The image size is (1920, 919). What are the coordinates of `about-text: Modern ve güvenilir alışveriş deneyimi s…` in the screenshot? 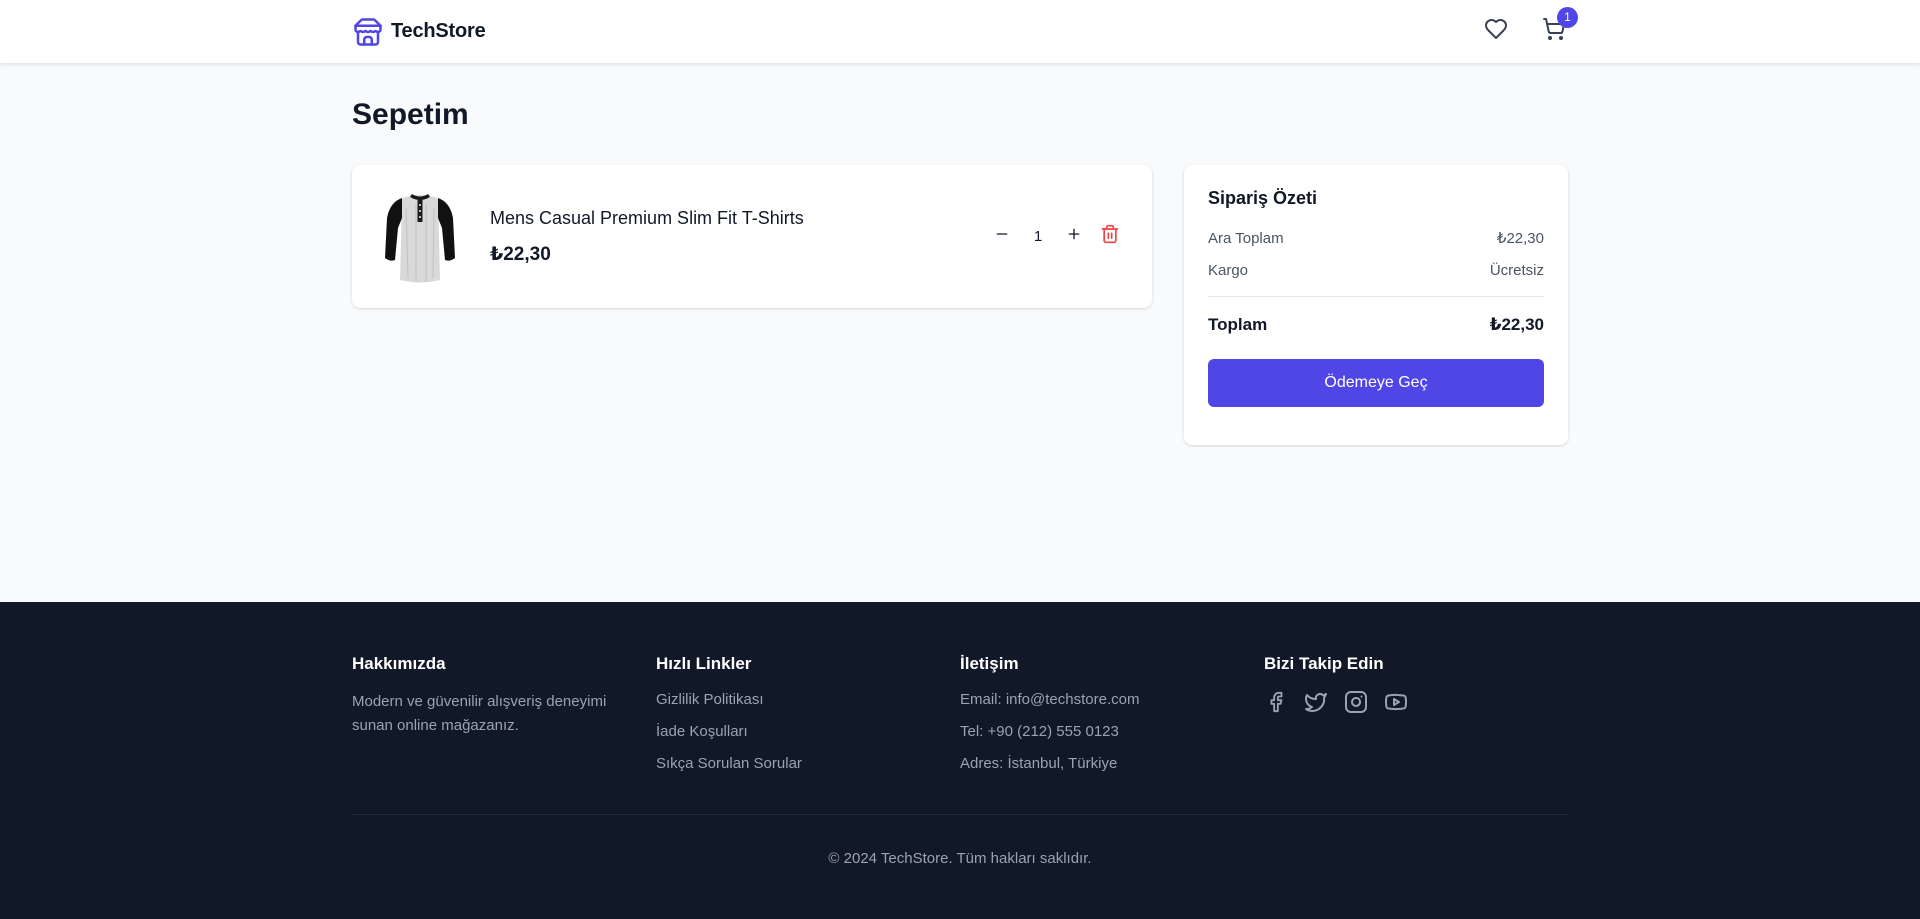 It's located at (479, 713).